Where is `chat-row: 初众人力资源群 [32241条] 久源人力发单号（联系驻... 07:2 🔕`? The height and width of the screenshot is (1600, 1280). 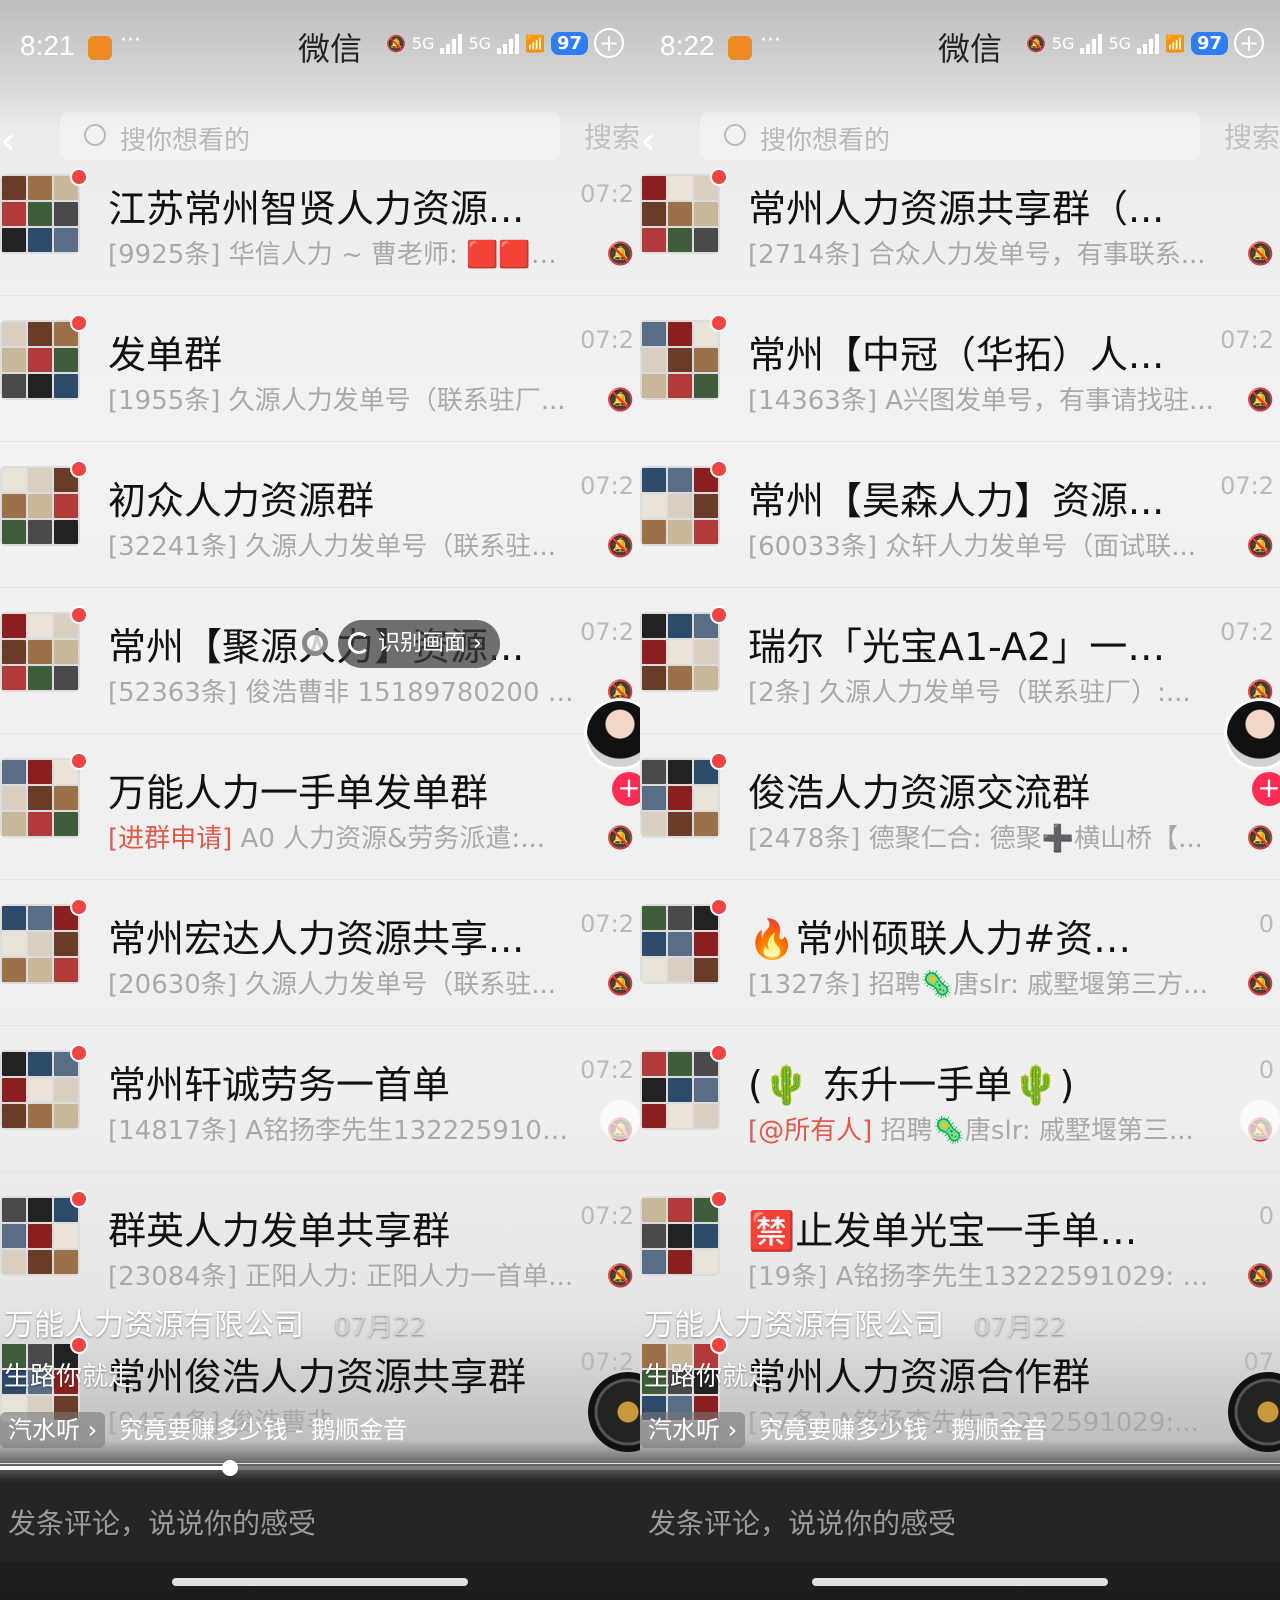 chat-row: 初众人力资源群 [32241条] 久源人力发单号（联系驻... 07:2 🔕 is located at coordinates (320, 515).